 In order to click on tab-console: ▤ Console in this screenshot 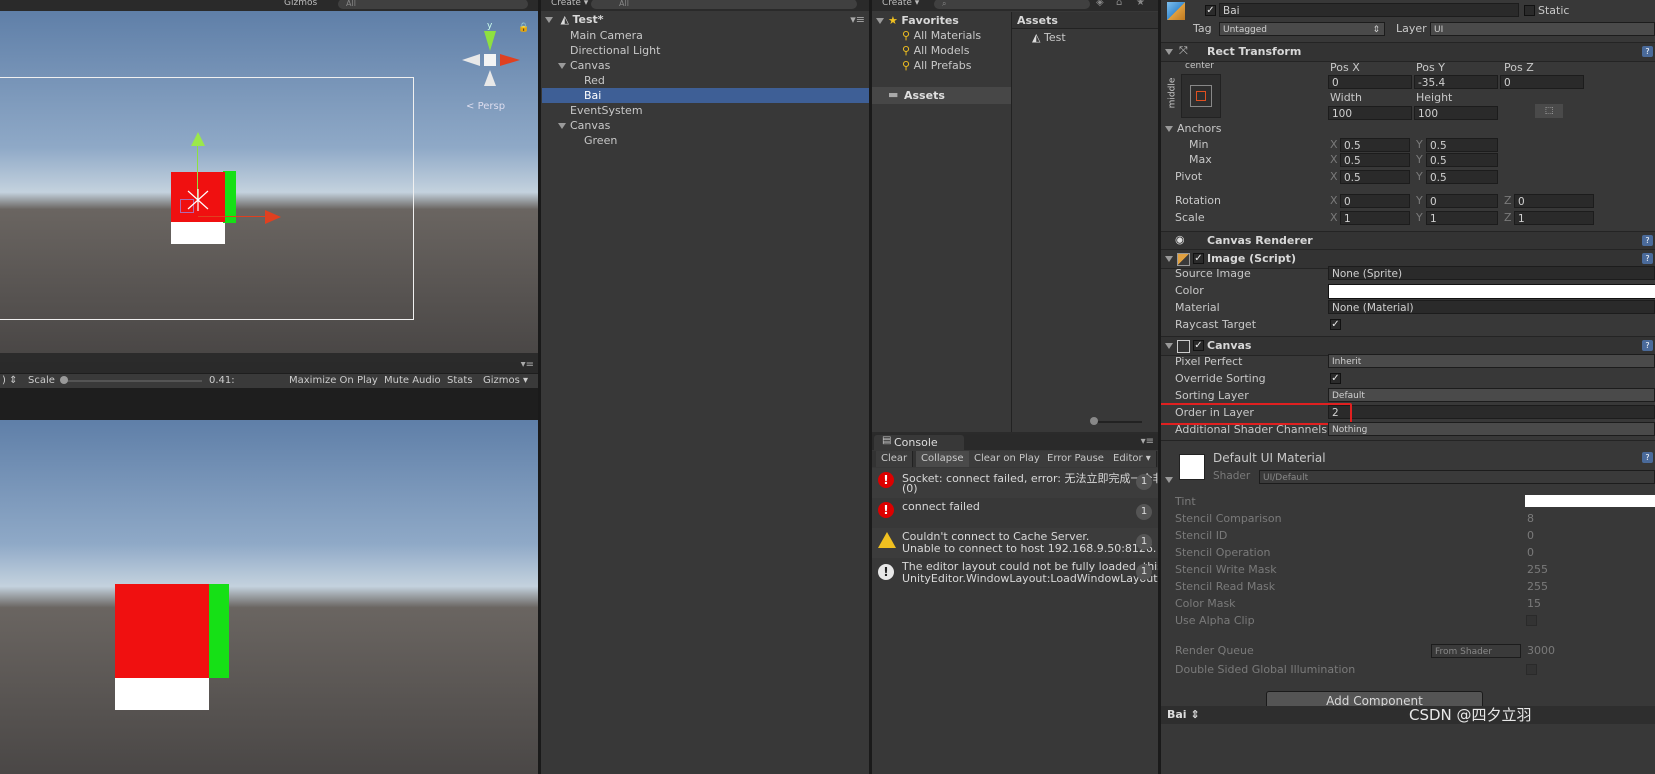, I will do `click(919, 442)`.